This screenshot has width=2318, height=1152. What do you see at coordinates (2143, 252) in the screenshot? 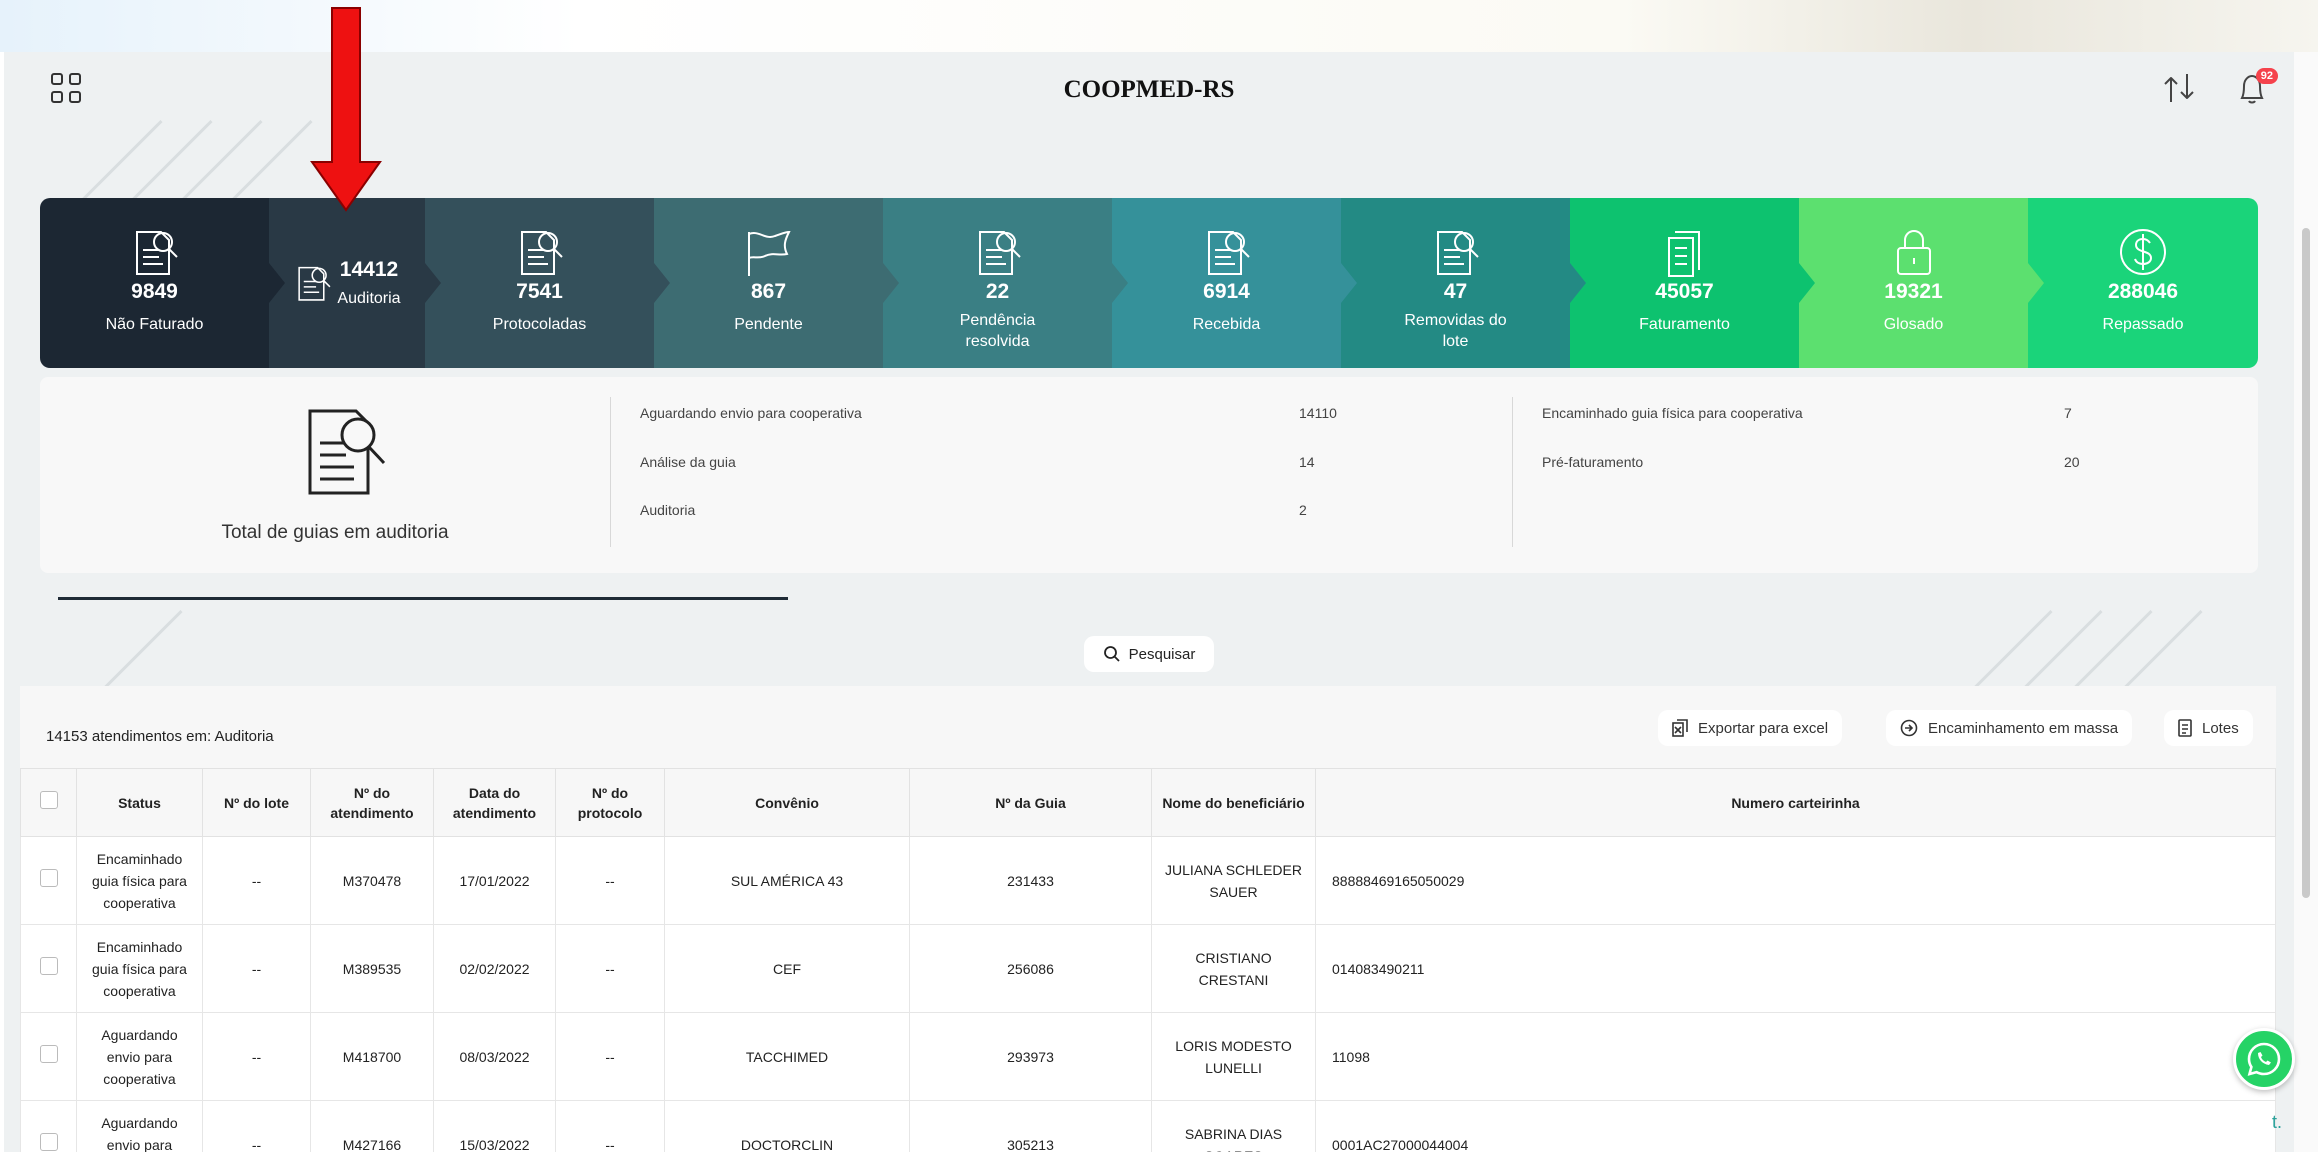
I see `dollar-icon` at bounding box center [2143, 252].